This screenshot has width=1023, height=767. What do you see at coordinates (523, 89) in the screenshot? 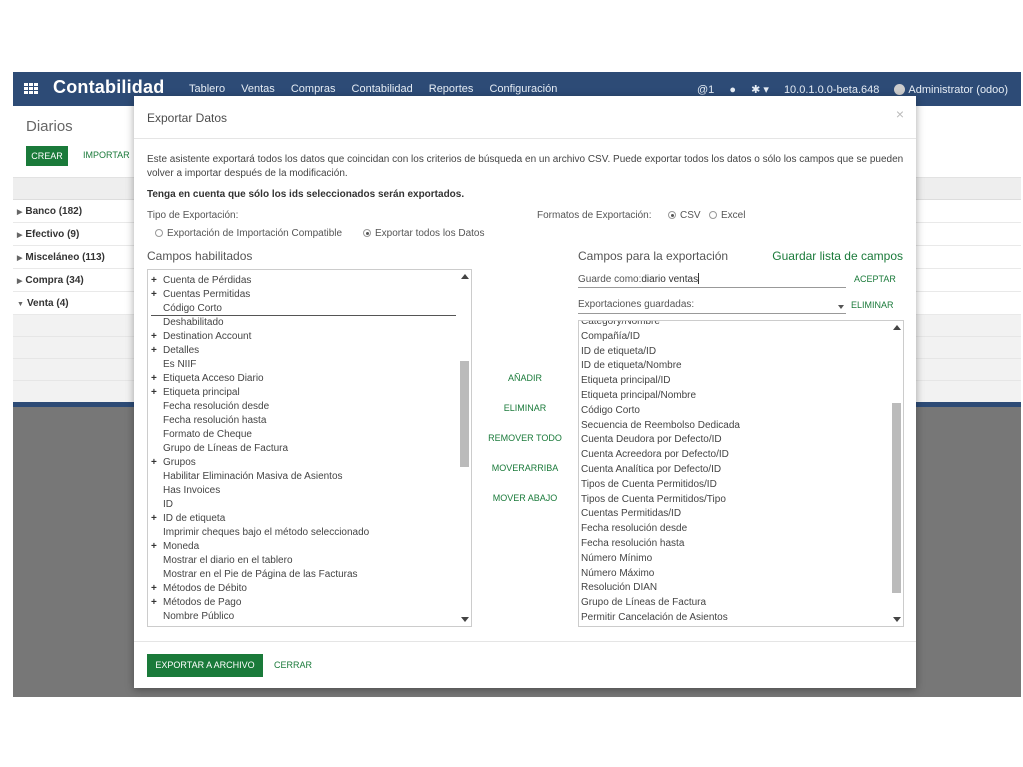
I see `menu-item-configuracion: Configuración` at bounding box center [523, 89].